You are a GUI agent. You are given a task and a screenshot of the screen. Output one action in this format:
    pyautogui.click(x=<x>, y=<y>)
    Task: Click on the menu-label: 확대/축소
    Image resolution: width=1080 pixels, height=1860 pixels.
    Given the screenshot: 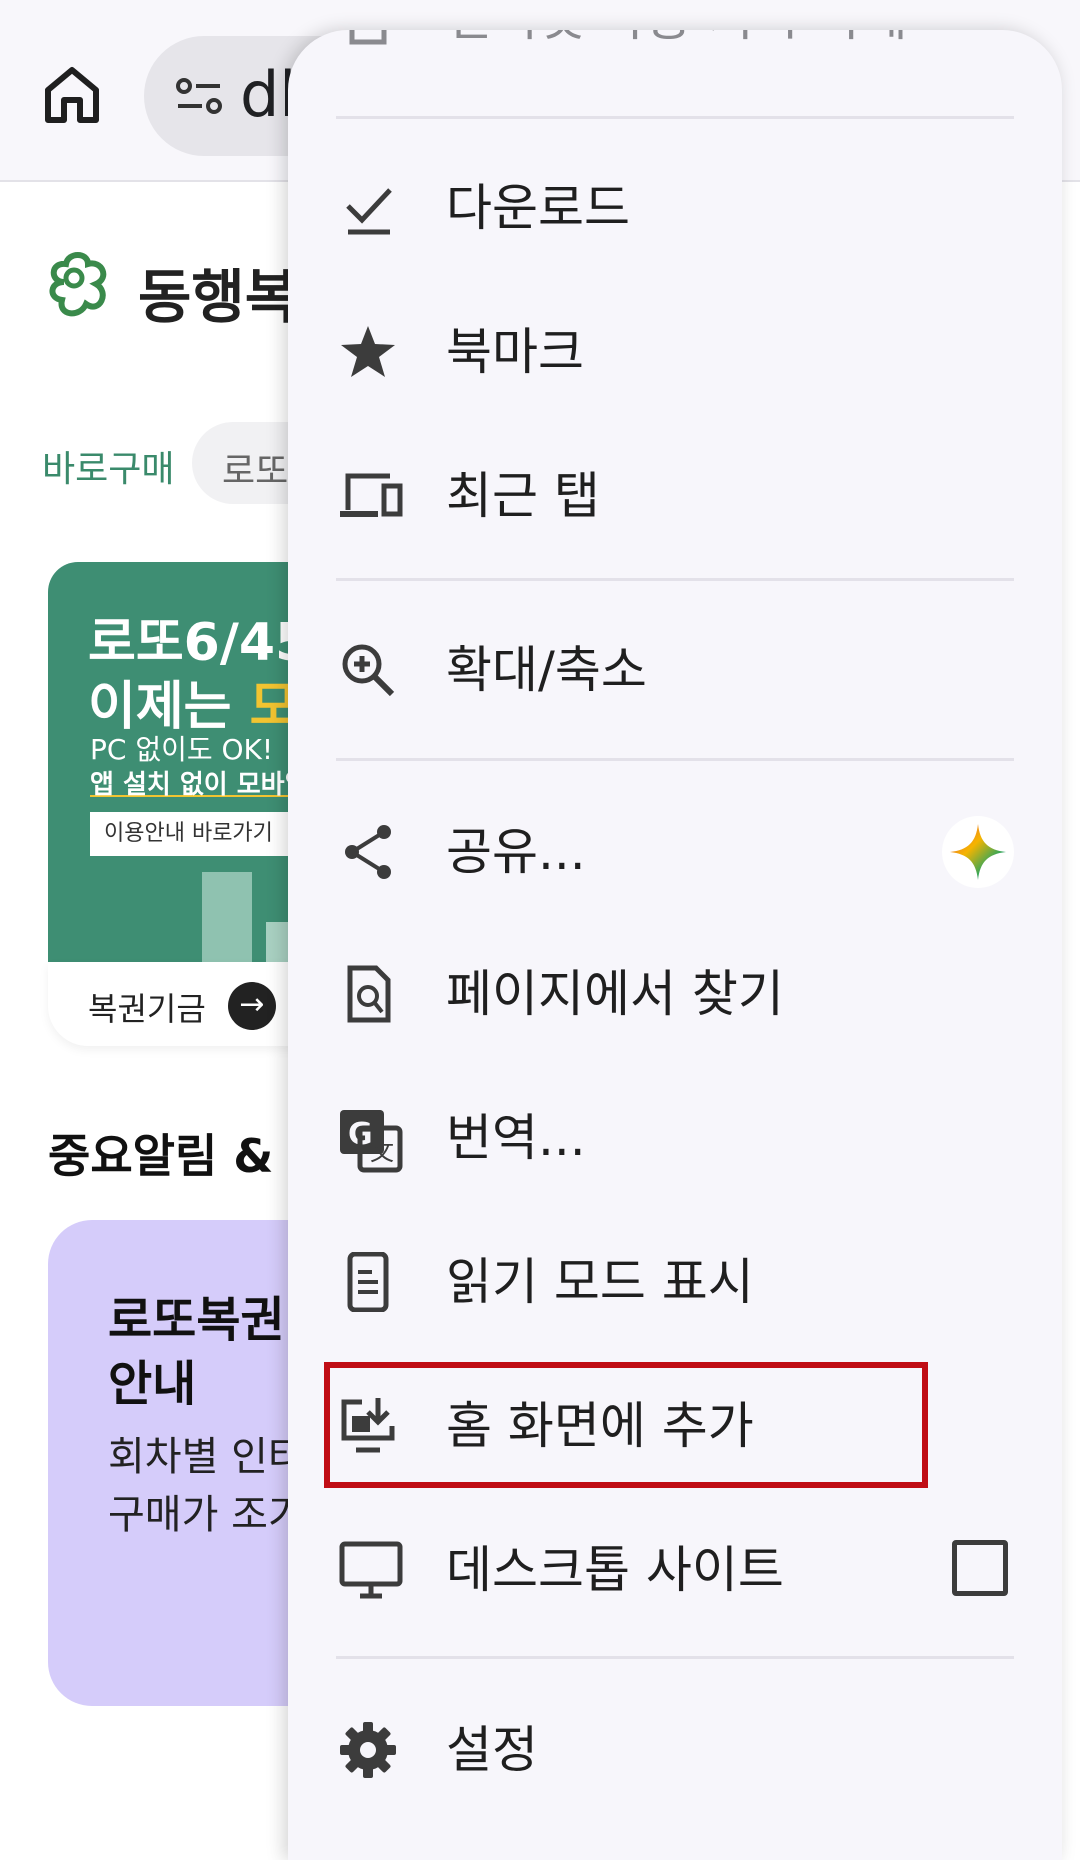 What is the action you would take?
    pyautogui.click(x=546, y=670)
    